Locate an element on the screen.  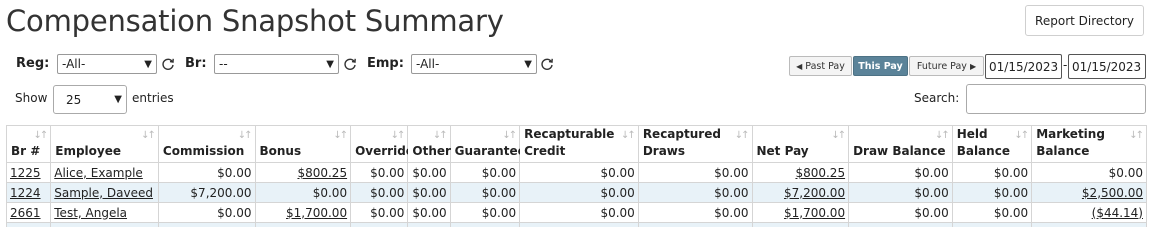
start-date-input: 01/15/2023 is located at coordinates (1023, 66).